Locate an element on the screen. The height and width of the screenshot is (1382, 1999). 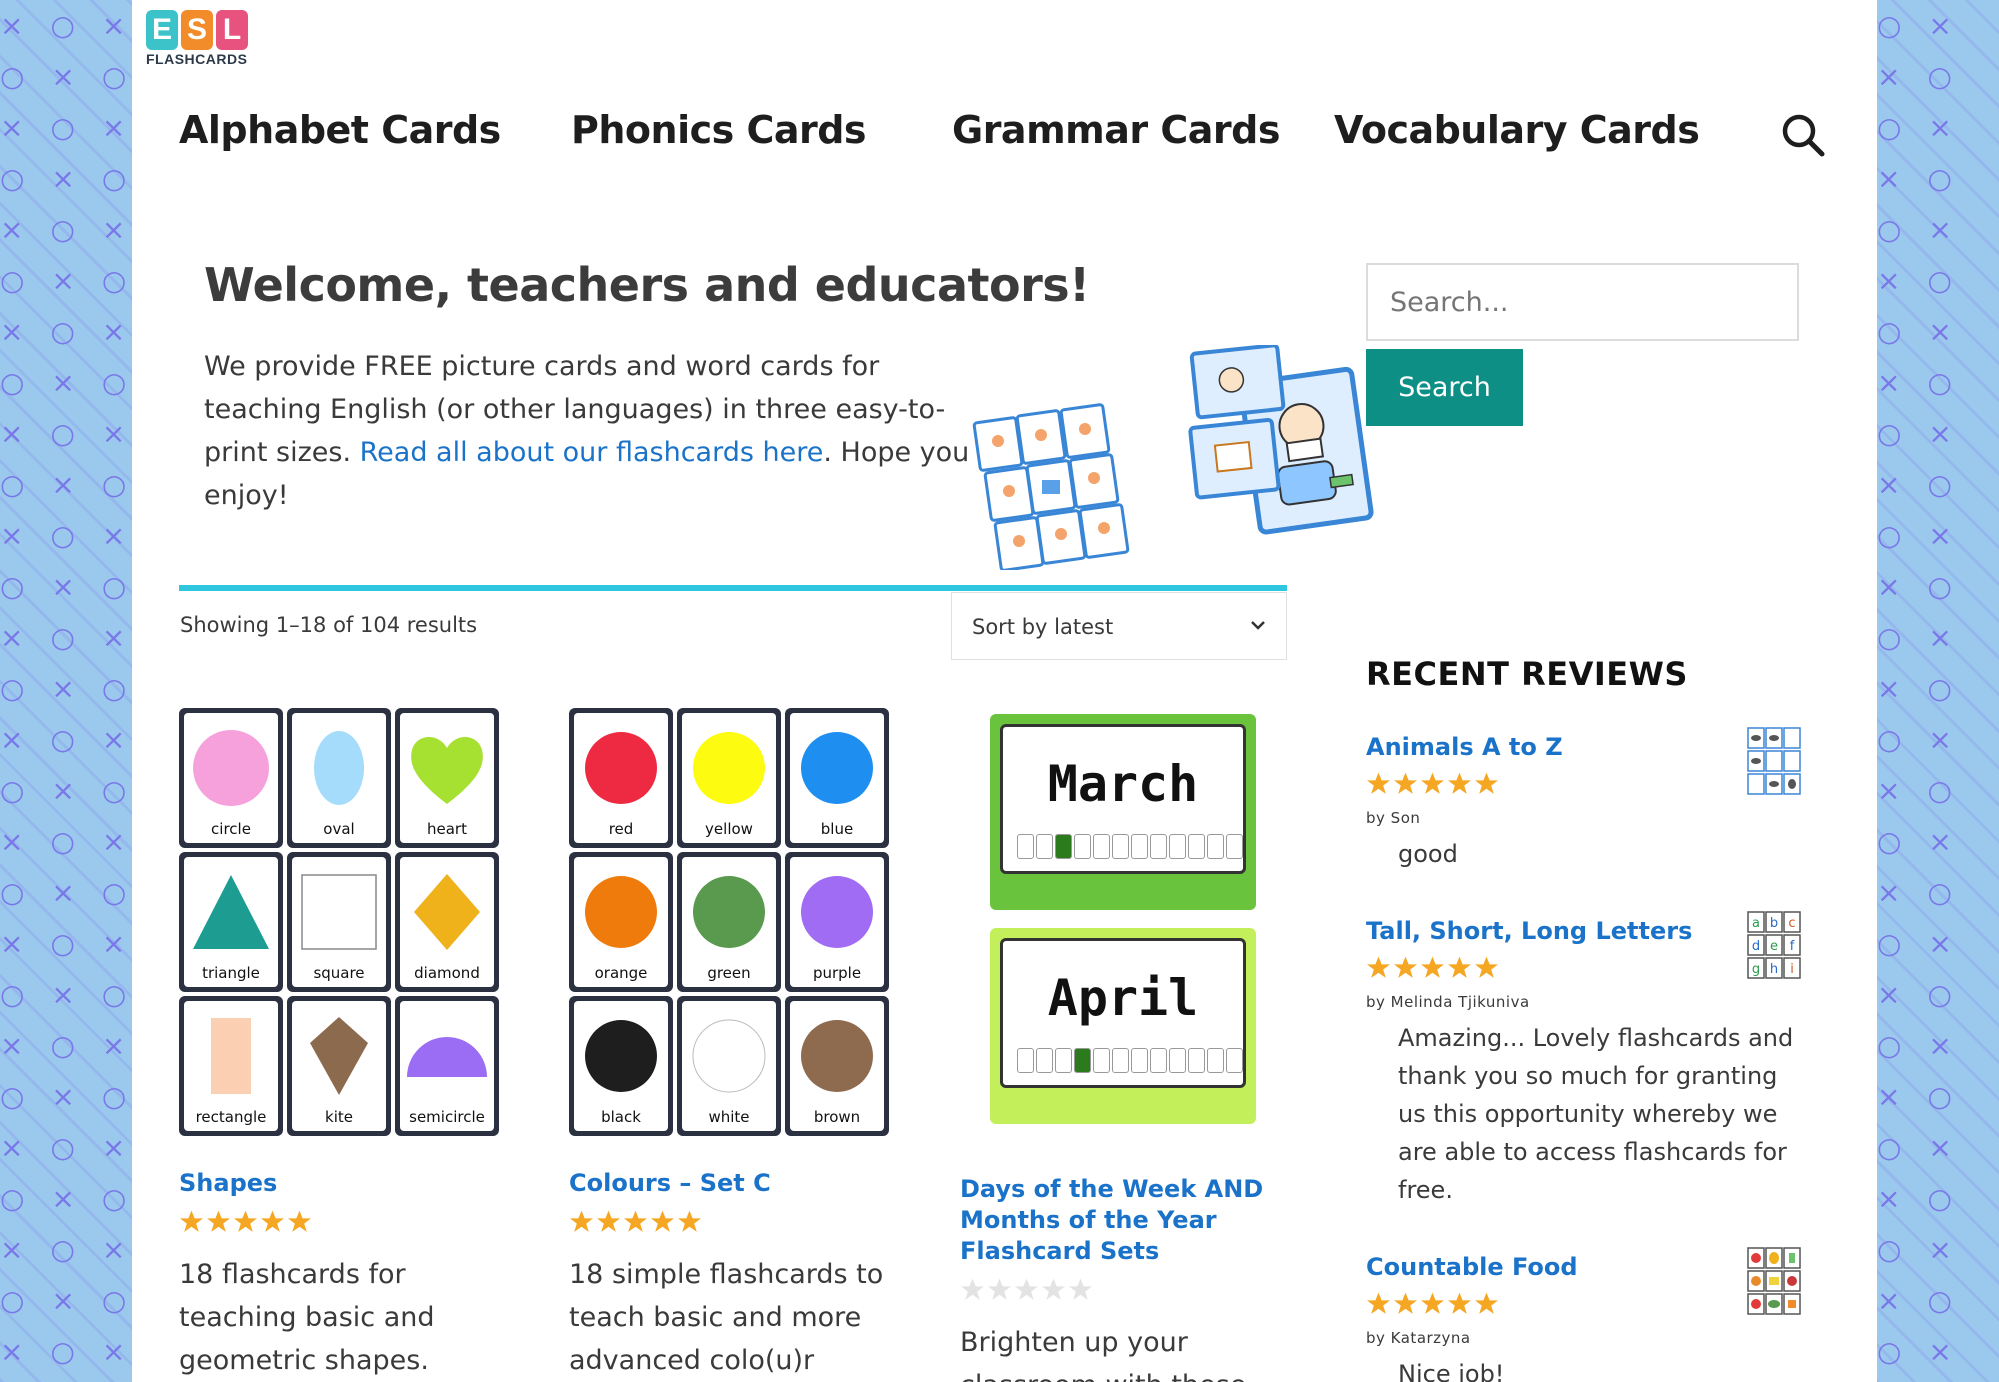
flashcard: orange is located at coordinates (621, 922).